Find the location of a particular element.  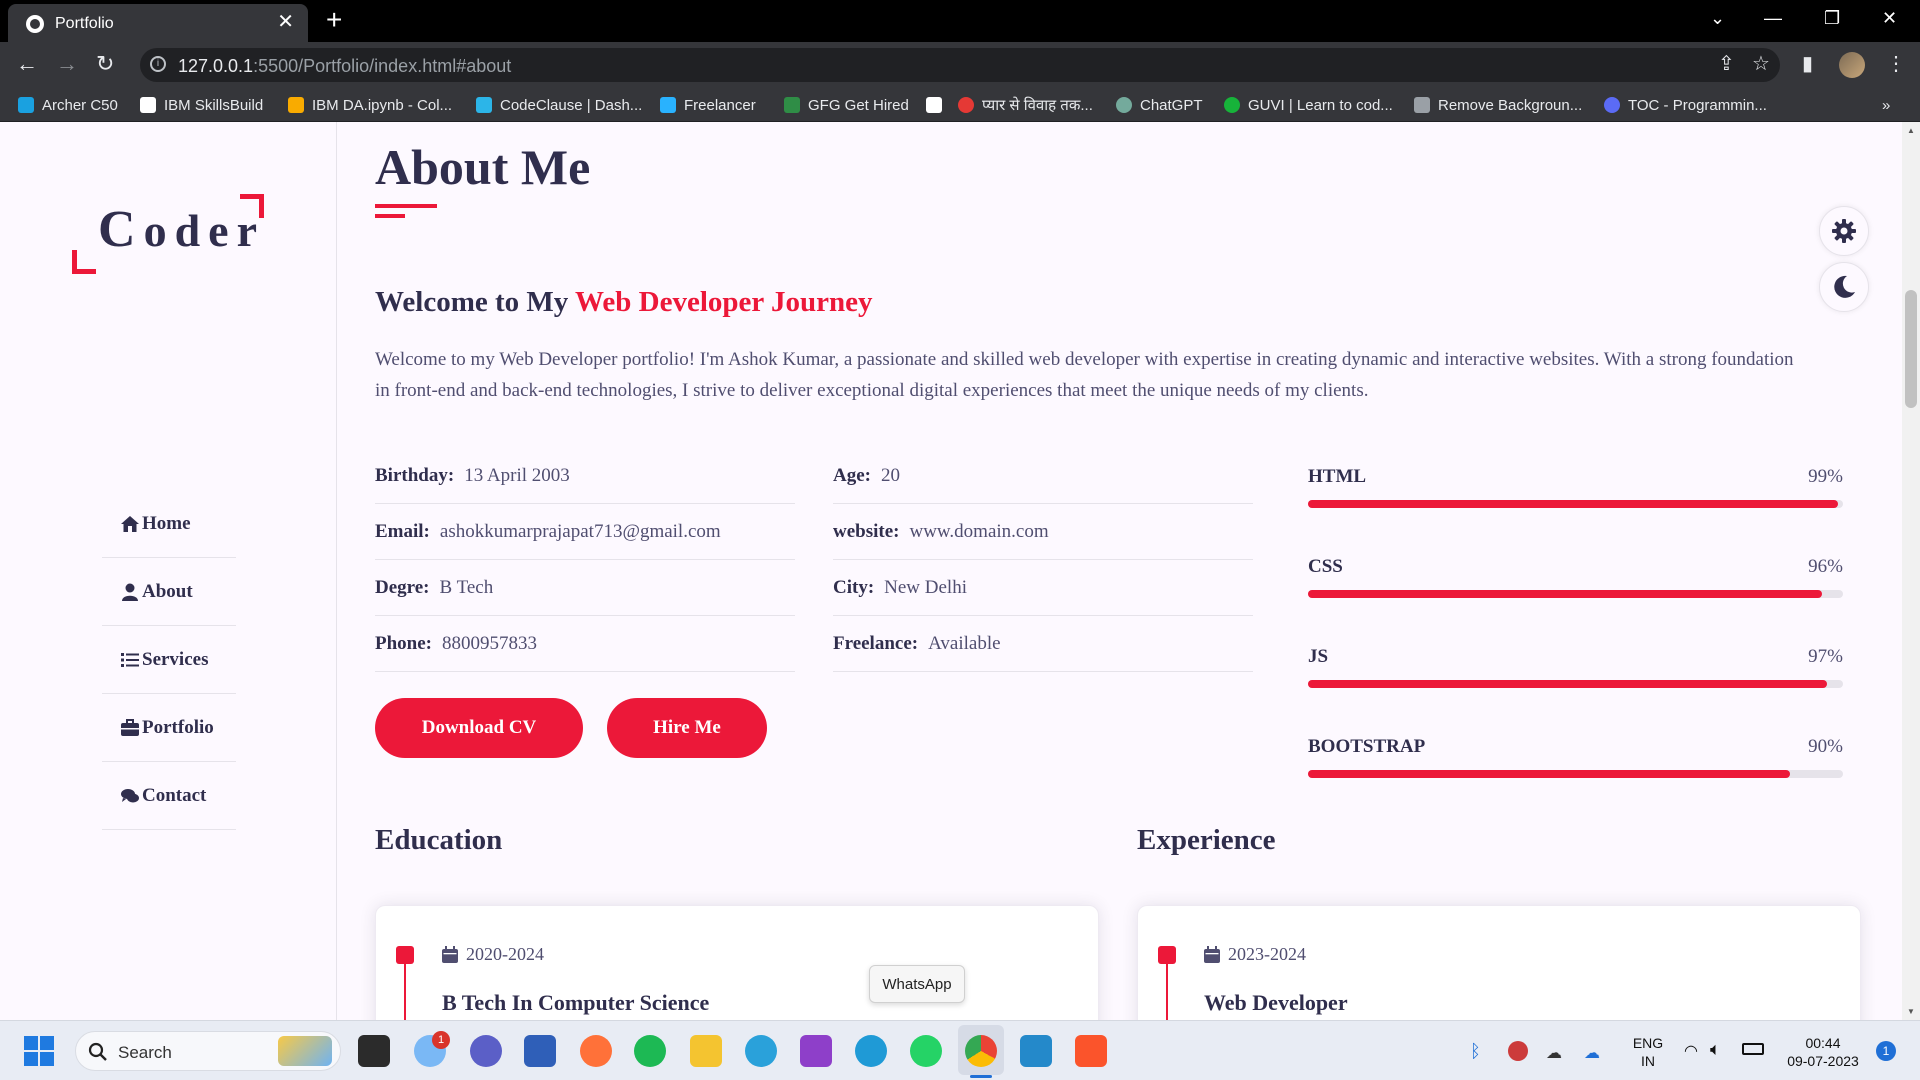

browser-tab-bar: Portfolio ✕ + ⌄ — ❐ ✕ is located at coordinates (960, 21).